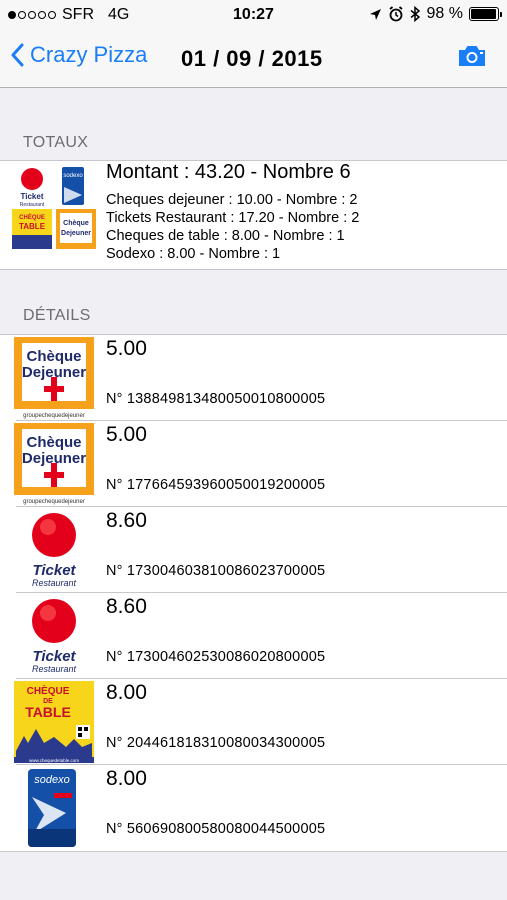  What do you see at coordinates (415, 14) in the screenshot?
I see `bluetooth-icon` at bounding box center [415, 14].